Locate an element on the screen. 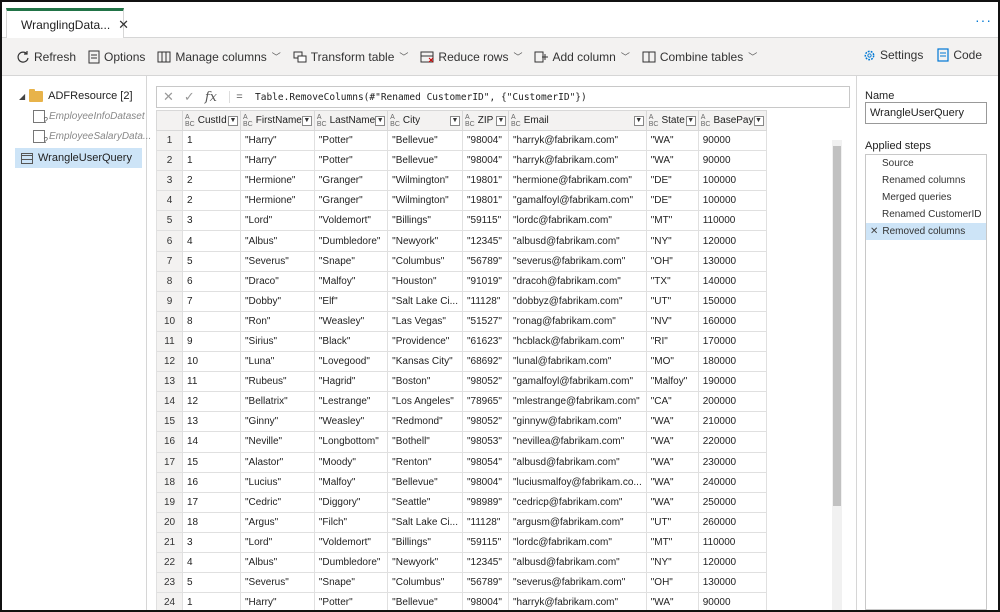 This screenshot has width=1000, height=612. column-header-state: A BC State ▼ is located at coordinates (672, 120).